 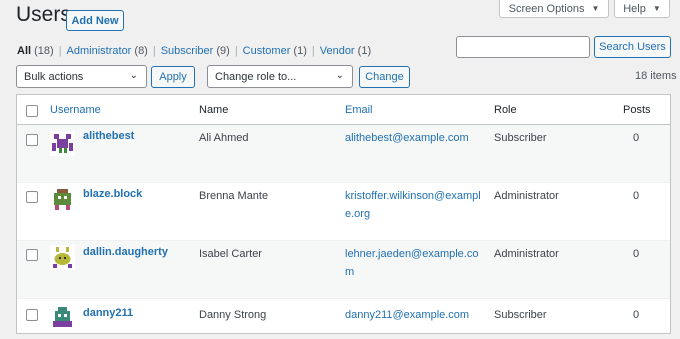 What do you see at coordinates (350, 272) in the screenshot?
I see `email-line: m` at bounding box center [350, 272].